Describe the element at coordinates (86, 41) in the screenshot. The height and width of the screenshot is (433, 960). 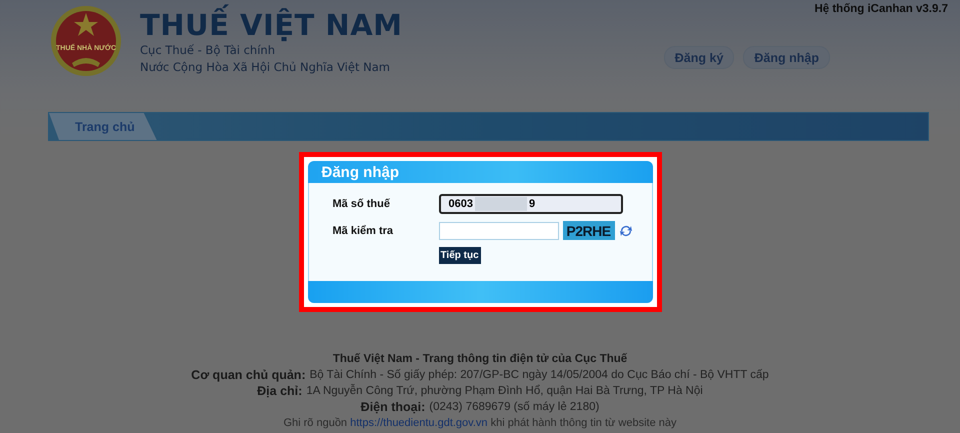
I see `emblem-drawing` at that location.